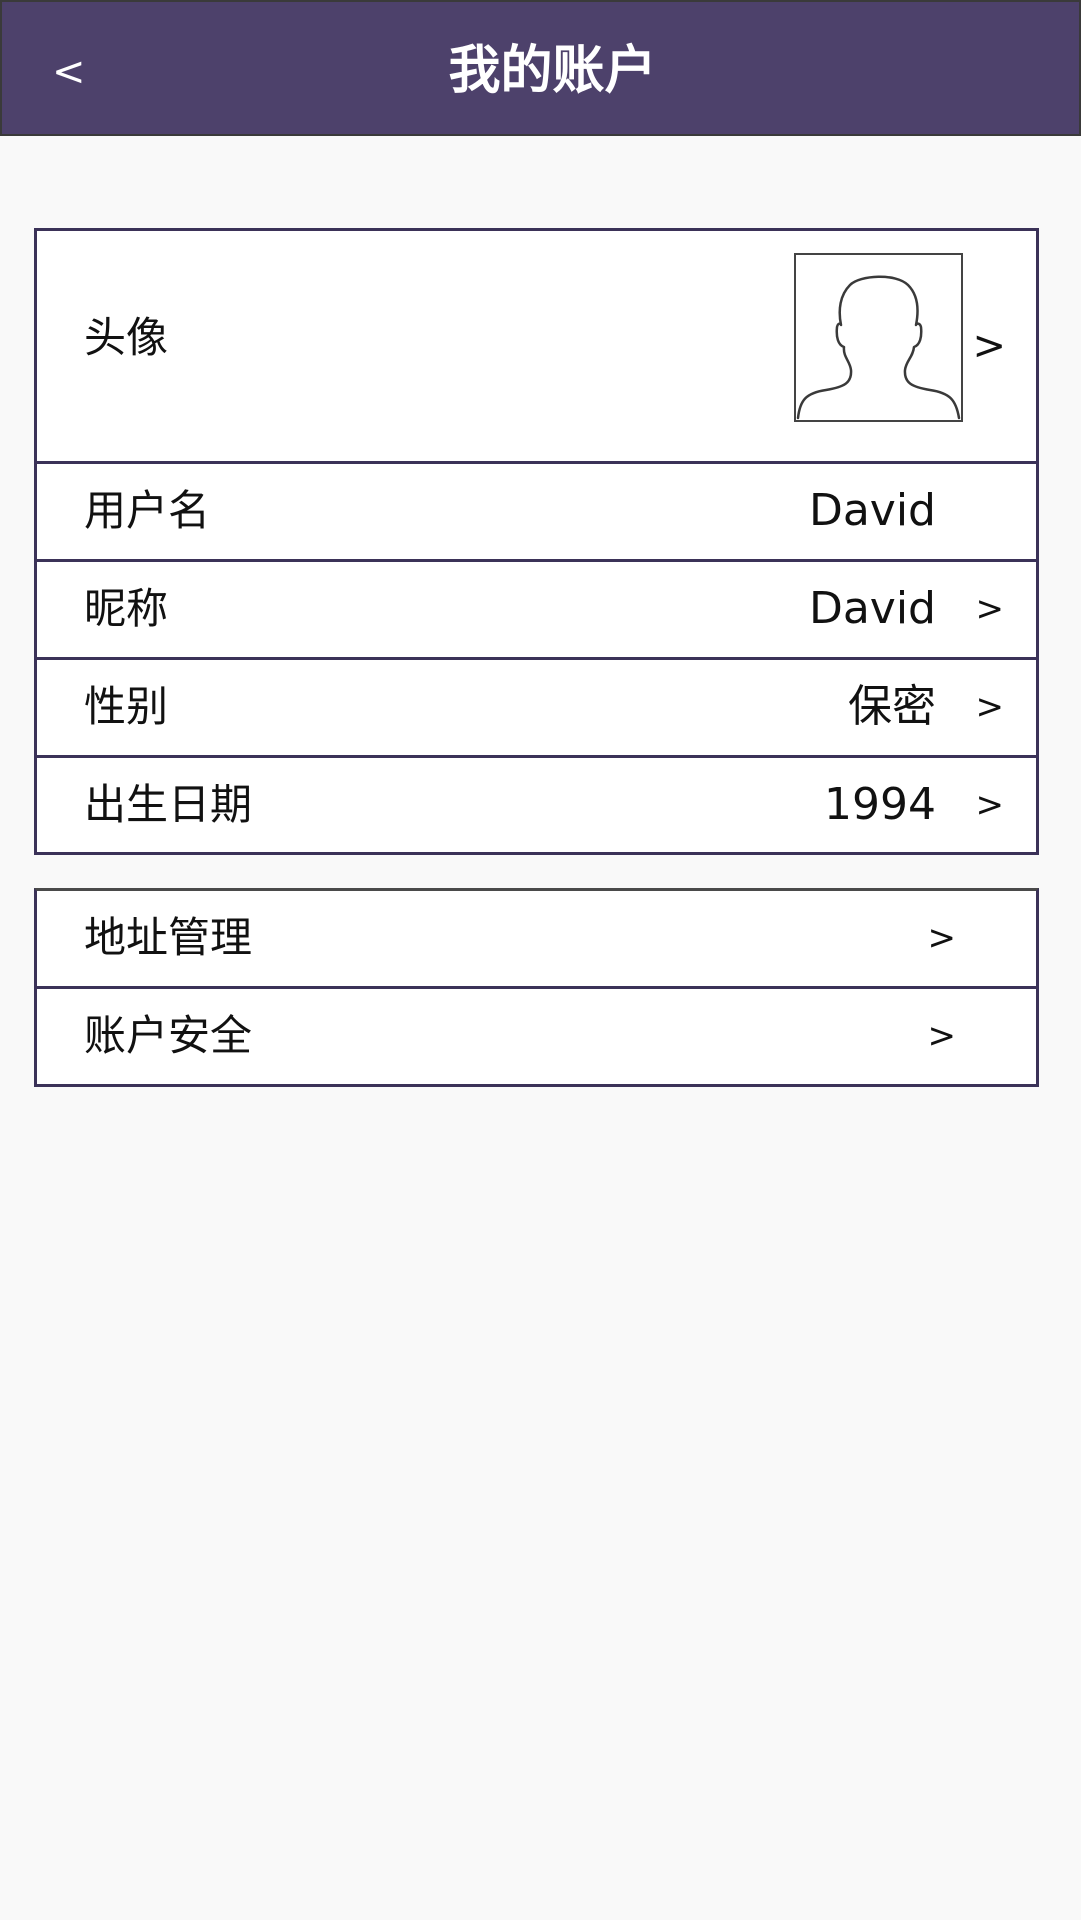  What do you see at coordinates (536, 807) in the screenshot?
I see `row-birthdate: 出生日期 1994 >` at bounding box center [536, 807].